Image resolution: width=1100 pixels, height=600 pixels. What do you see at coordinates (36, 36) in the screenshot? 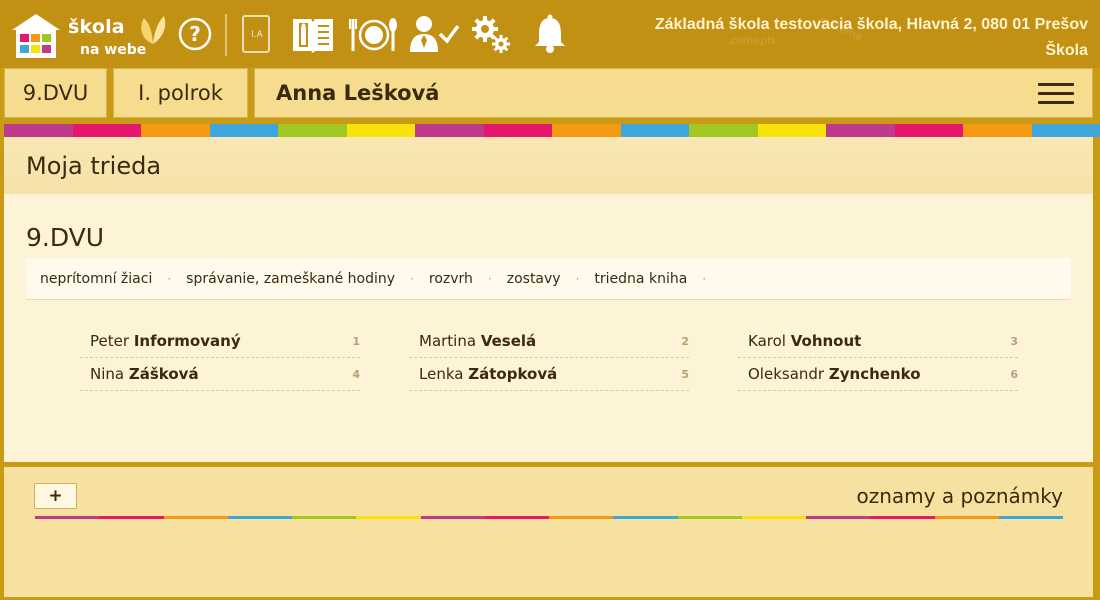
I see `school-house-icon` at bounding box center [36, 36].